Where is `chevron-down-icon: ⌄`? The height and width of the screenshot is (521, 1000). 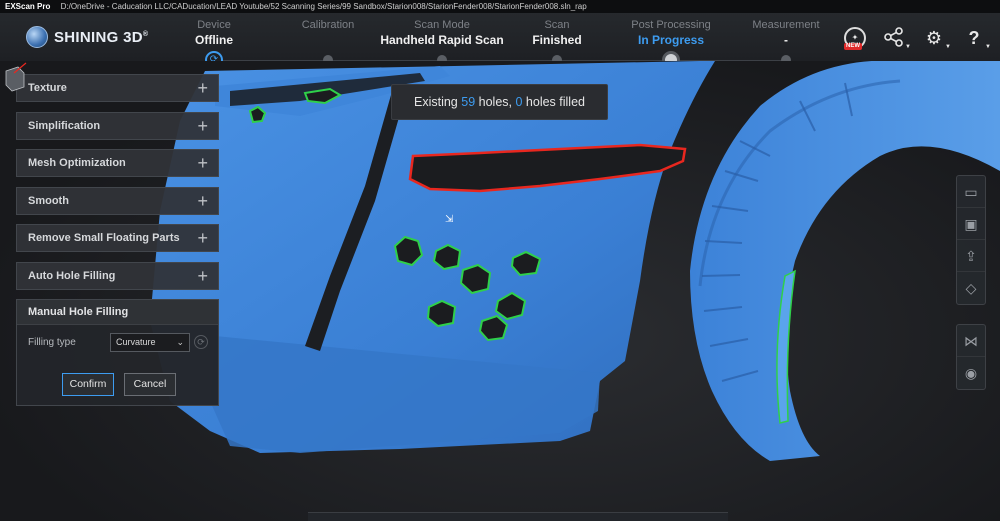 chevron-down-icon: ⌄ is located at coordinates (180, 342).